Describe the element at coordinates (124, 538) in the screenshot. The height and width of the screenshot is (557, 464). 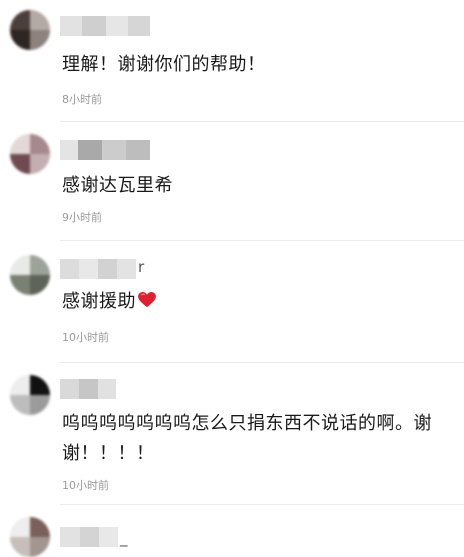
I see `commenter-name-tail: _` at that location.